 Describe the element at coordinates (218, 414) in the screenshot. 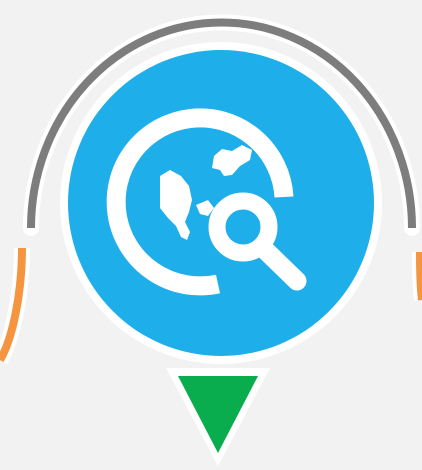

I see `pointer-arrow` at that location.